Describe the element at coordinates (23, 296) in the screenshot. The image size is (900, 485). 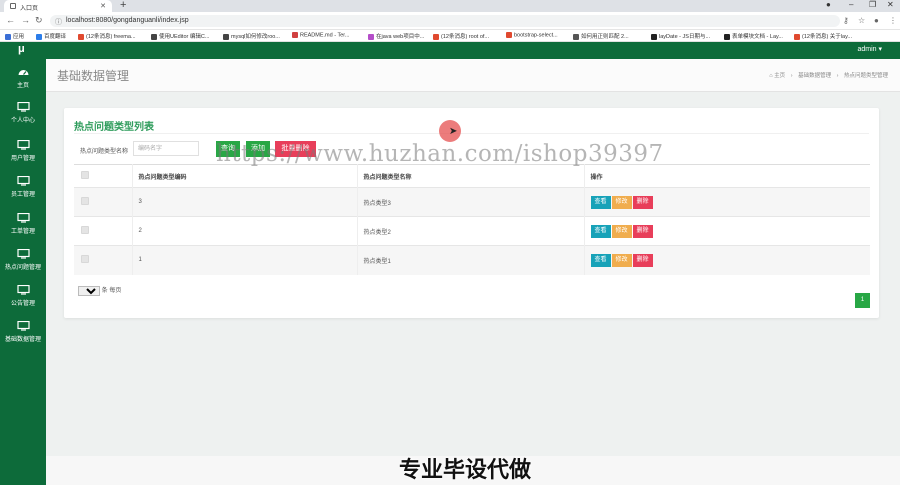
I see `sidebar-item: 公告管理` at that location.